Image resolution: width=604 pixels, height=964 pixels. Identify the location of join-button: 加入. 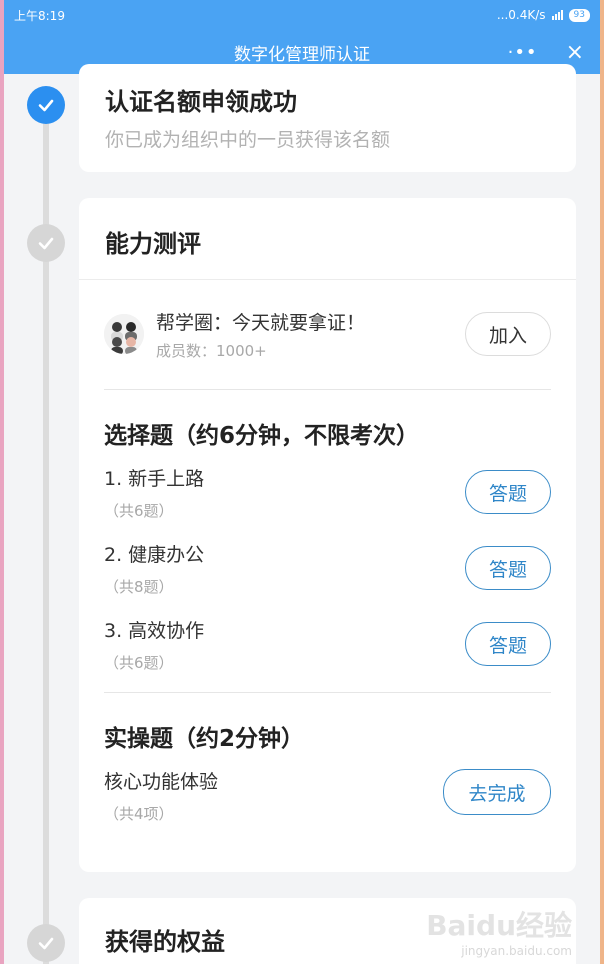
(508, 334).